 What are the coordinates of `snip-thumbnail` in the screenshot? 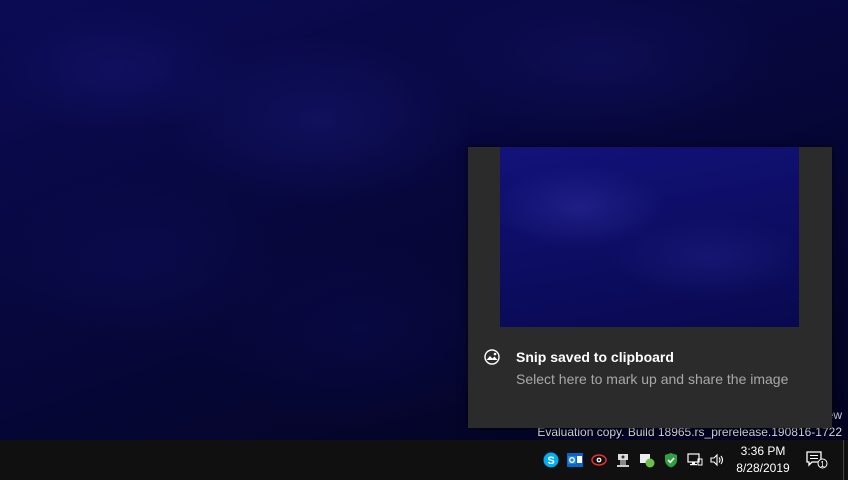 It's located at (649, 237).